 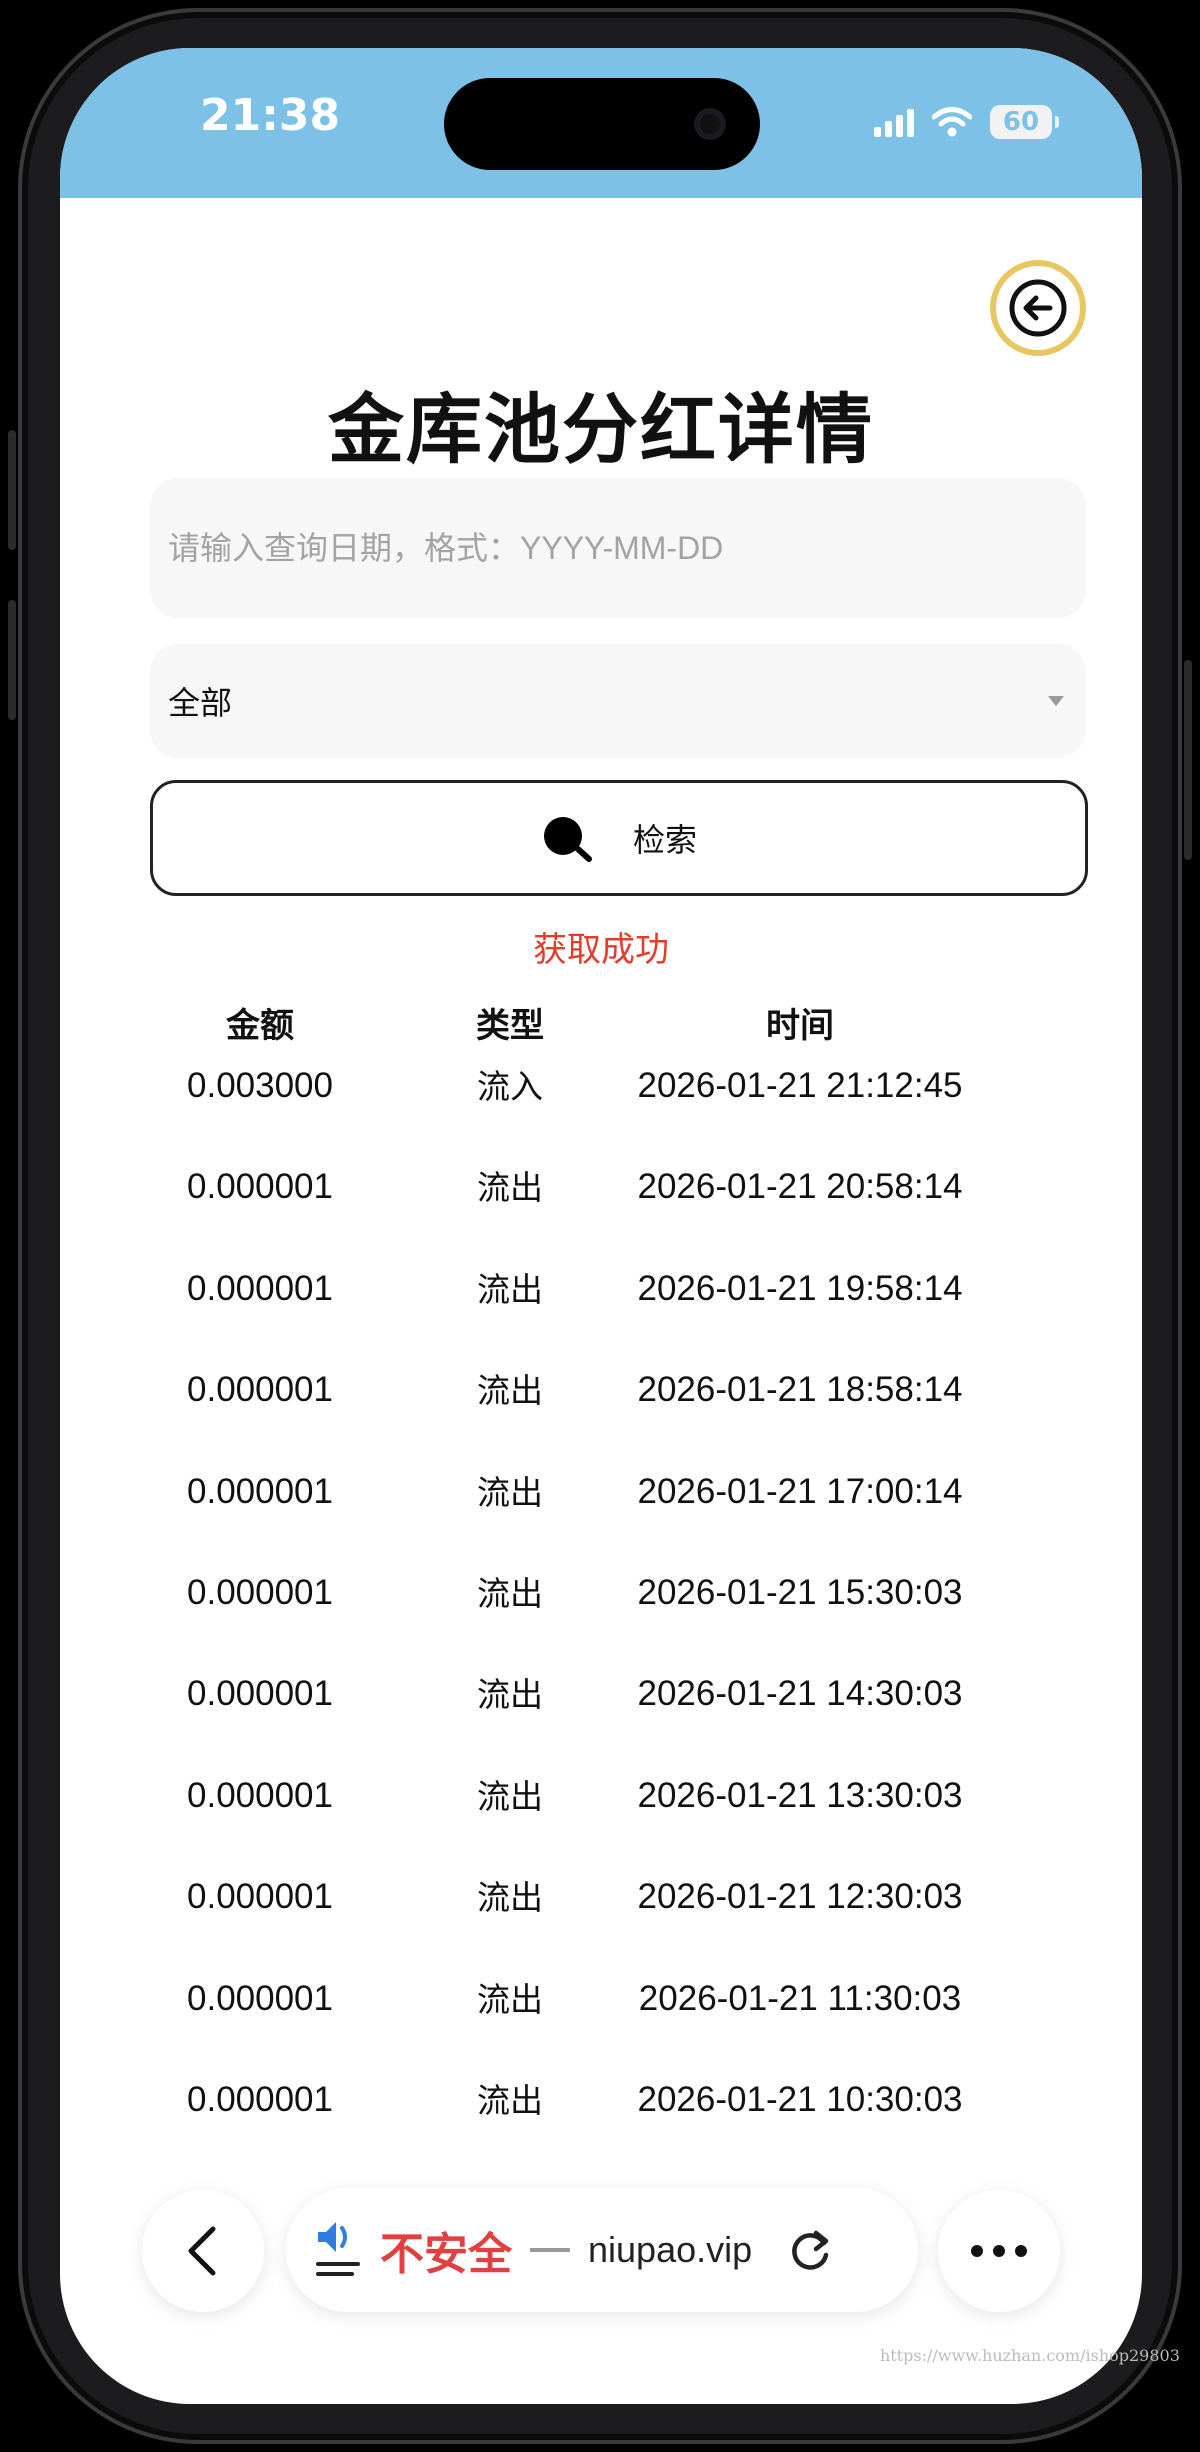 I want to click on table-row: 0.000001 流出 2026-01-21 14:30:03, so click(x=601, y=1716).